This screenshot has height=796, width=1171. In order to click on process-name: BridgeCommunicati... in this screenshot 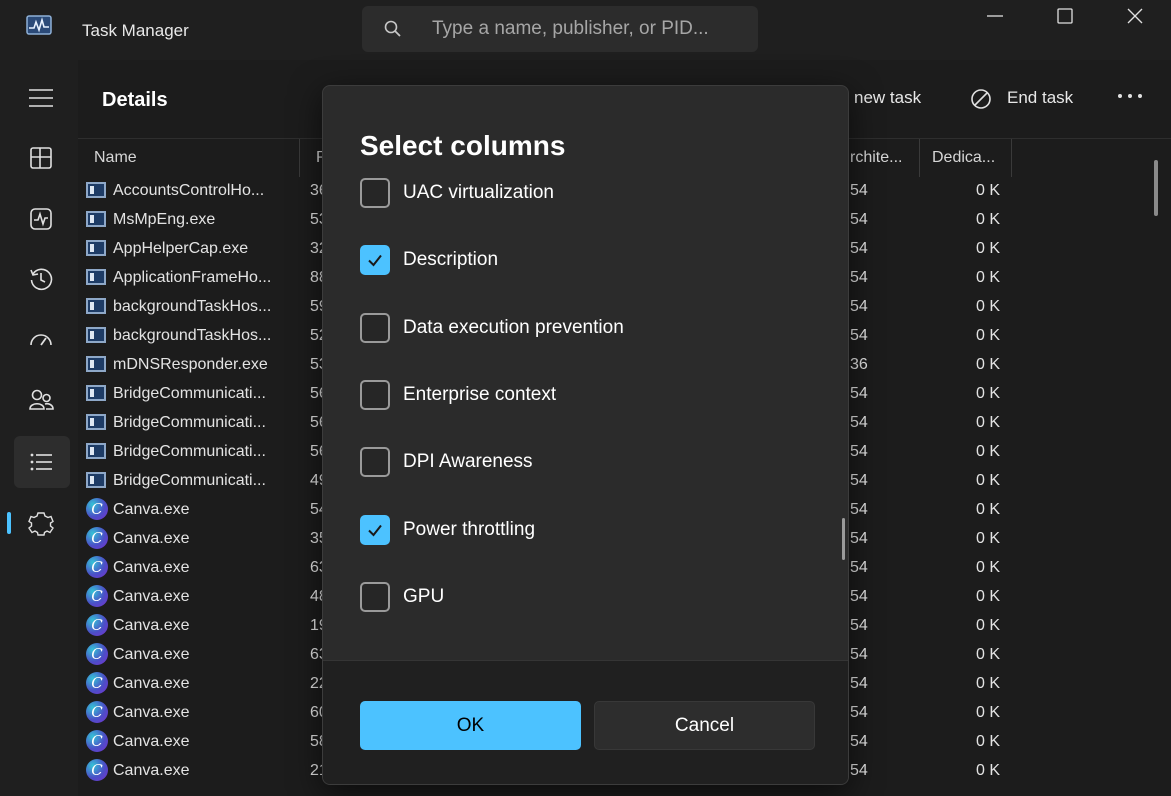, I will do `click(189, 480)`.